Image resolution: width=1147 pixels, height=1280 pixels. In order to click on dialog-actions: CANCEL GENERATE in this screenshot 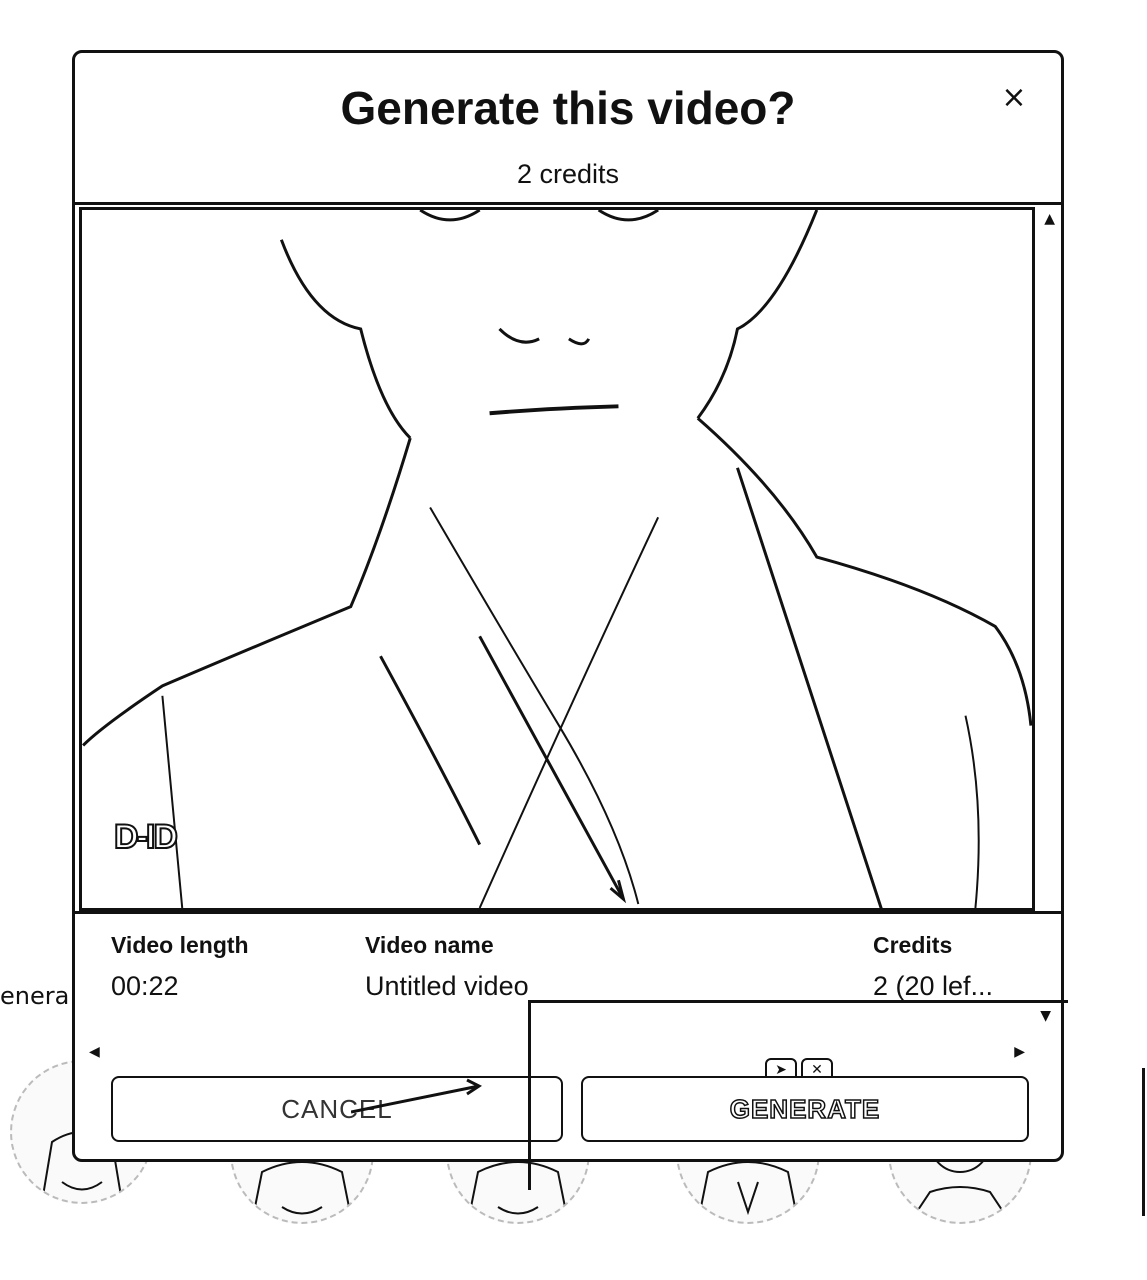, I will do `click(571, 1111)`.